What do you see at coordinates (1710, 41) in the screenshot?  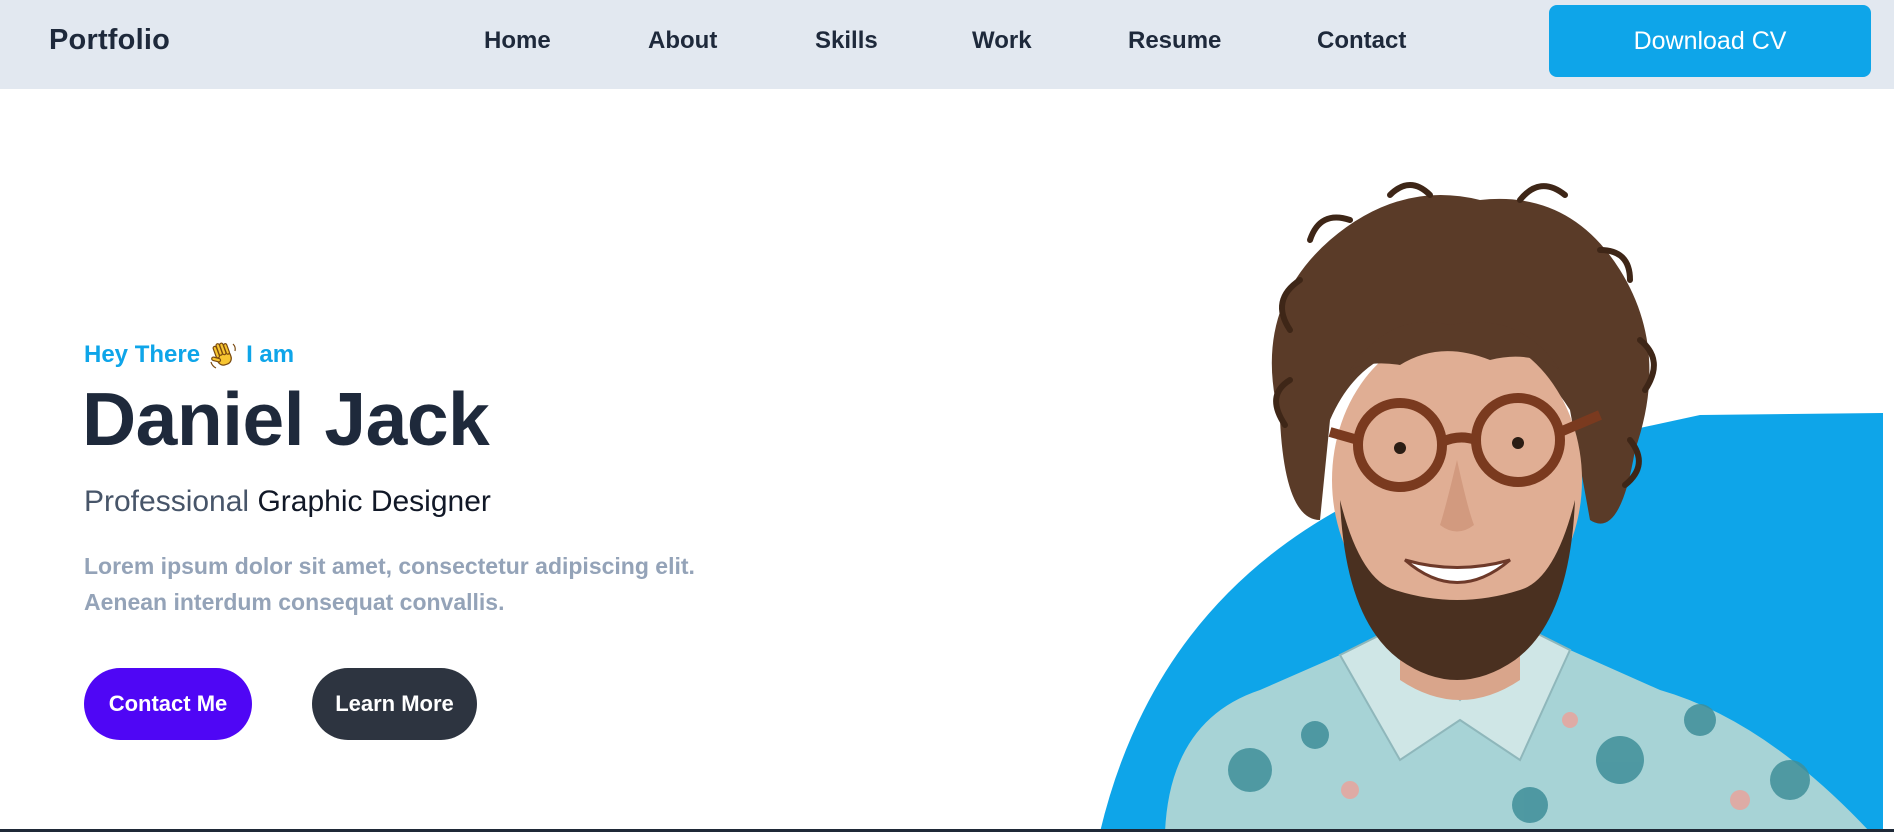 I see `download-cv-button: Download CV` at bounding box center [1710, 41].